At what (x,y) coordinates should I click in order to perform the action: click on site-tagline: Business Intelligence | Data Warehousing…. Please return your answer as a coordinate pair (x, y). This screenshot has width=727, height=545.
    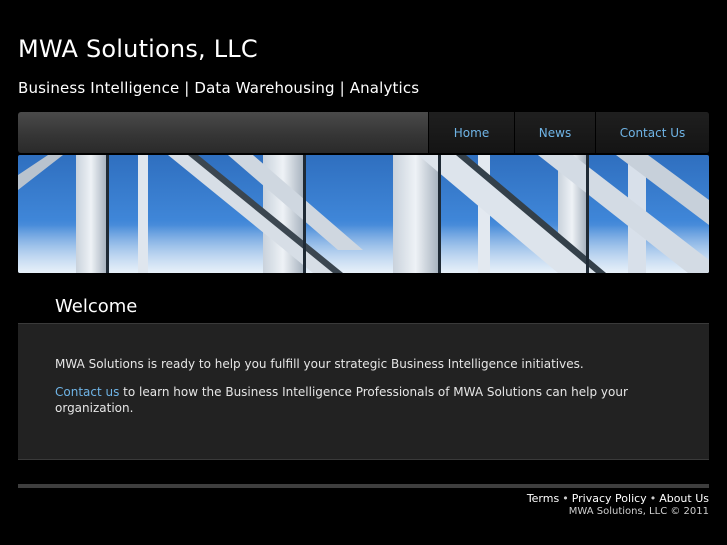
    Looking at the image, I should click on (219, 88).